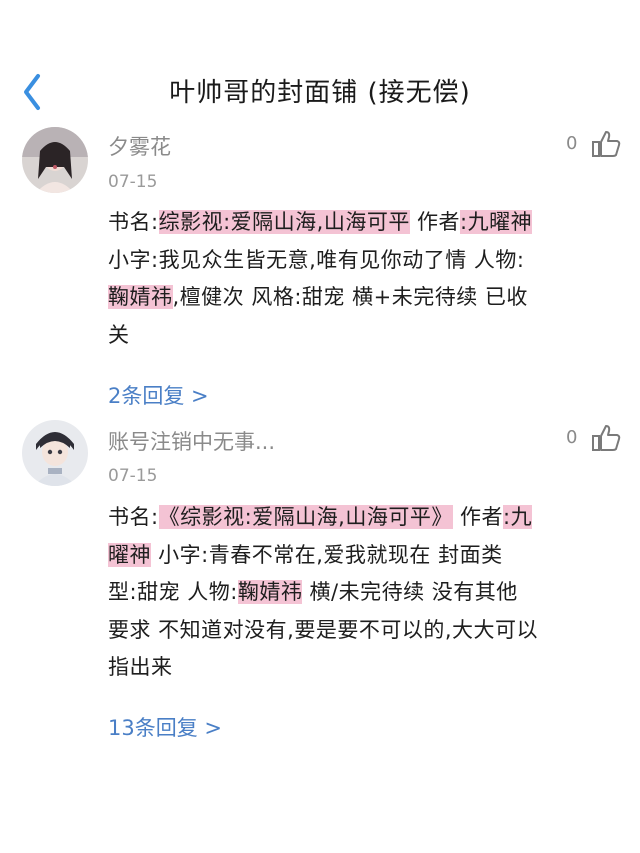 The width and height of the screenshot is (640, 853). What do you see at coordinates (158, 395) in the screenshot?
I see `replies-link: 2条回复 >` at bounding box center [158, 395].